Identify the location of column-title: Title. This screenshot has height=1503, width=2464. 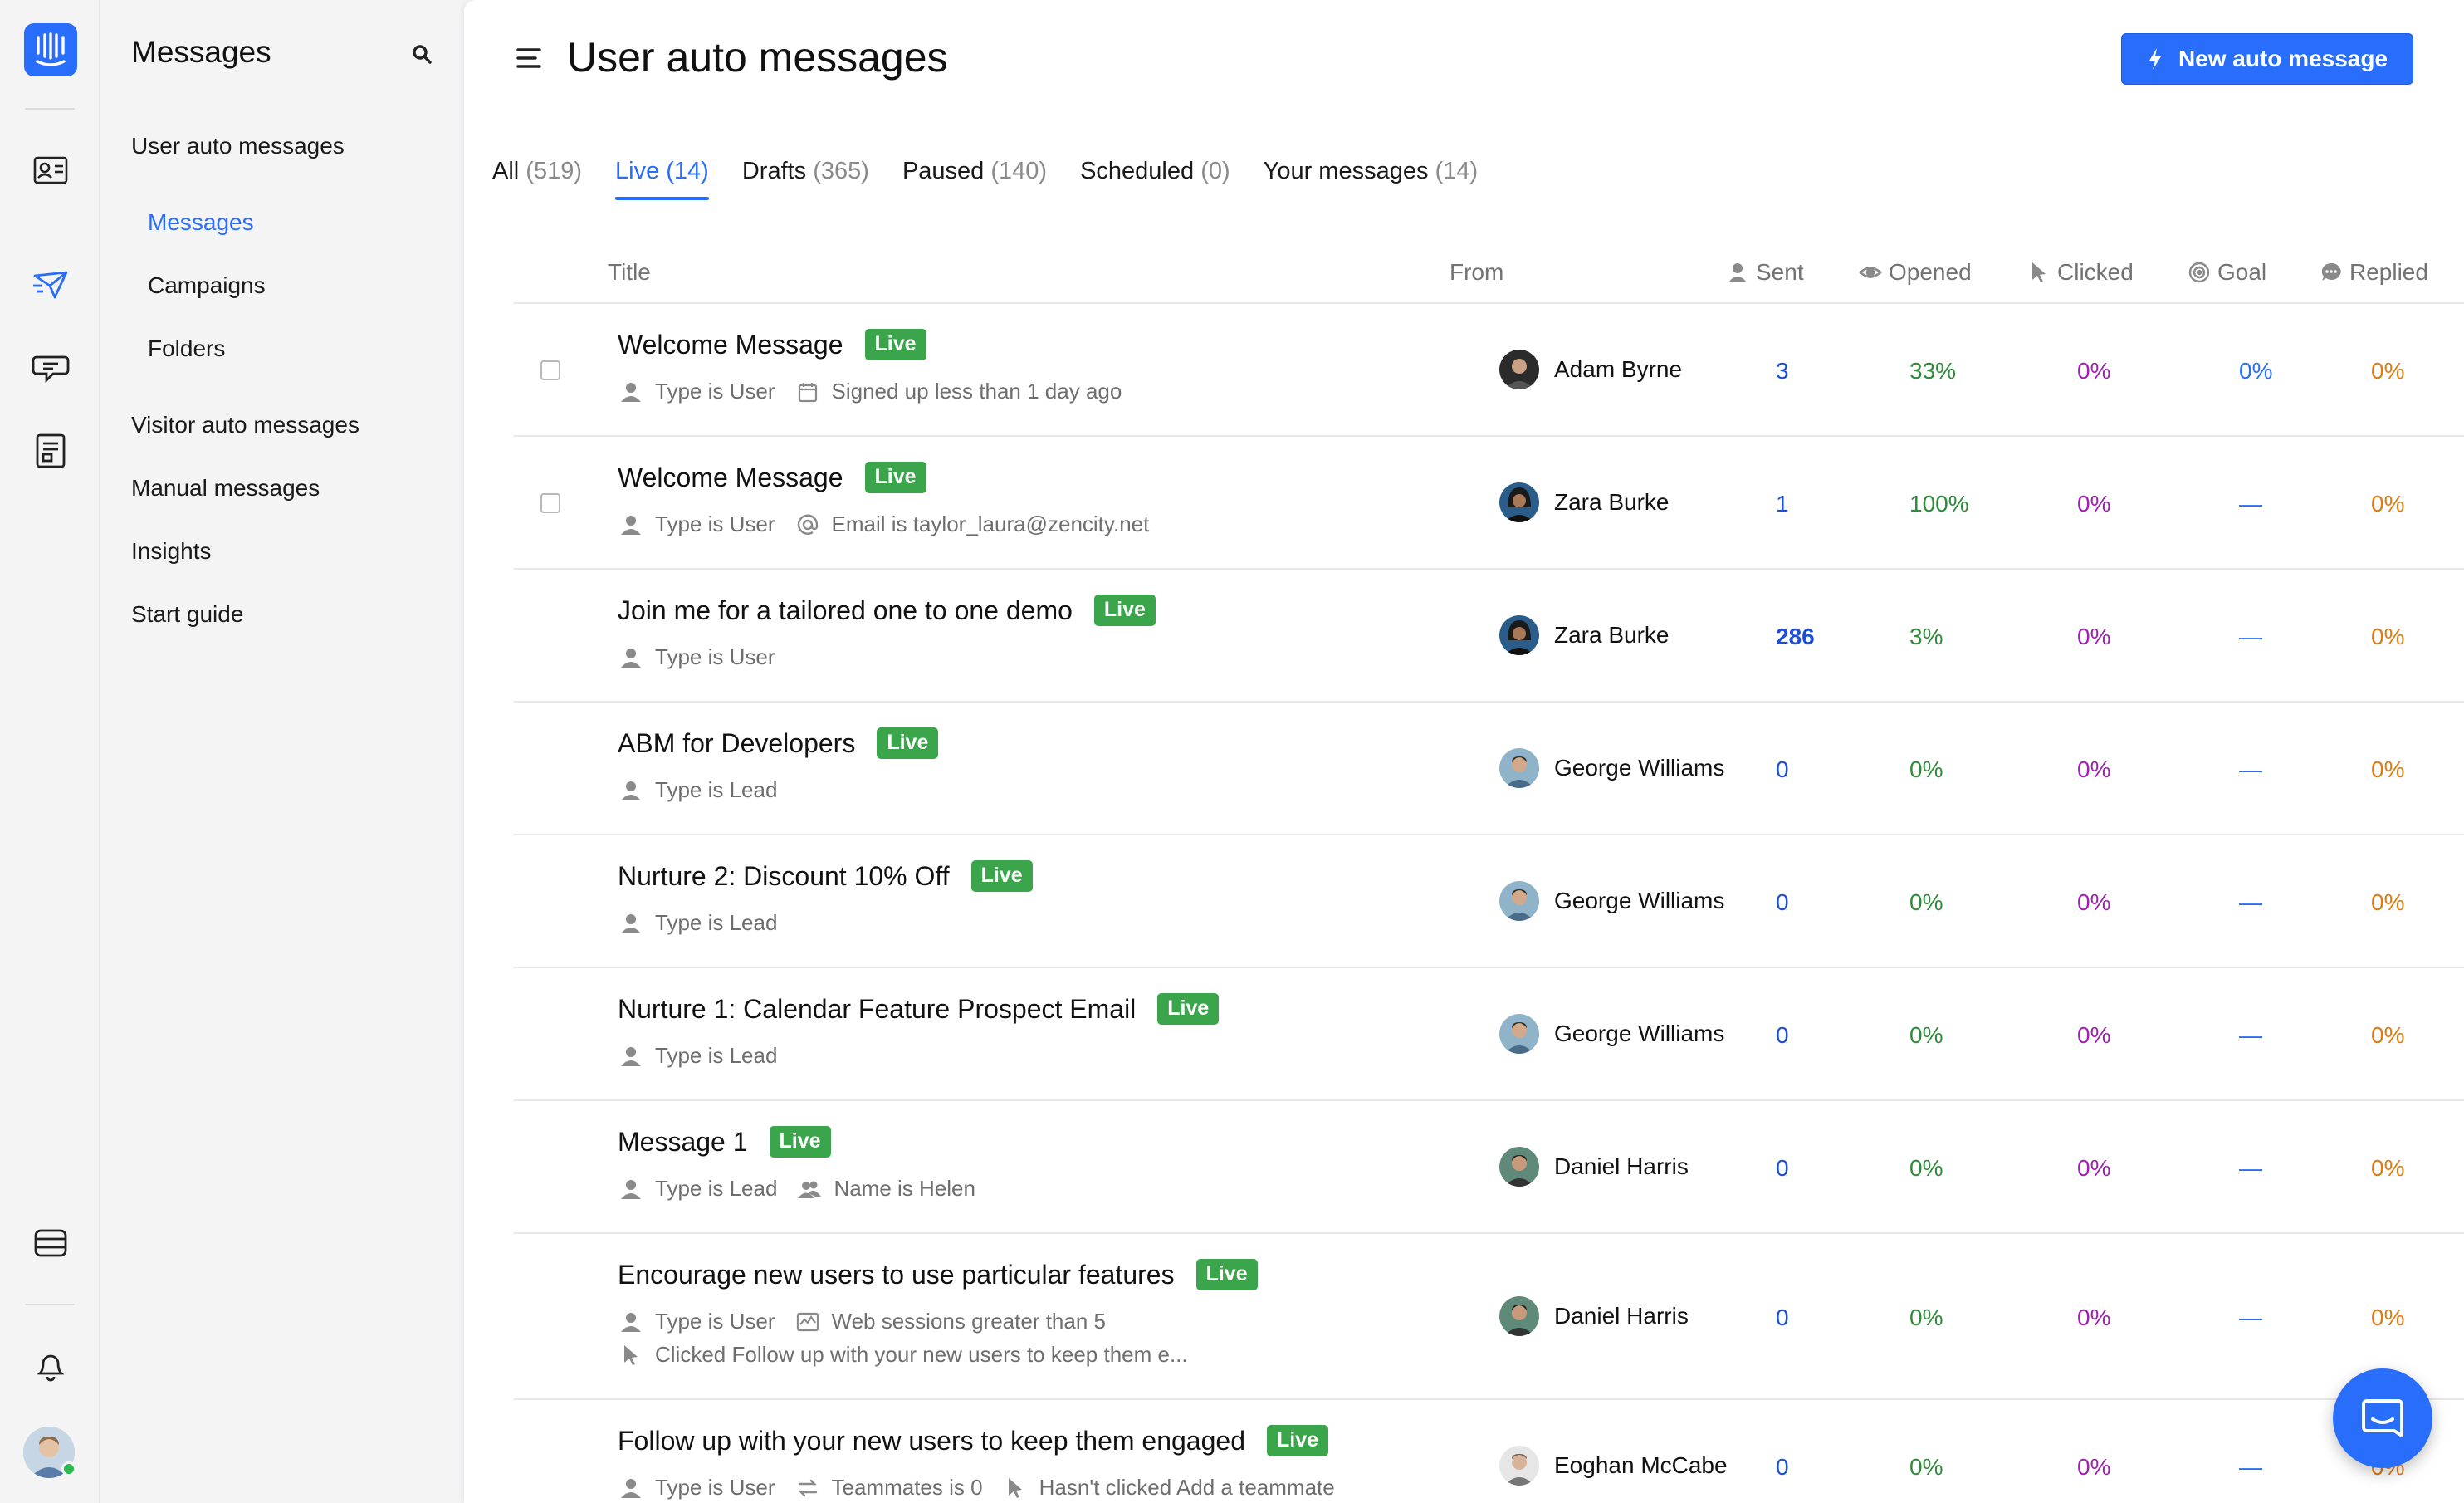
(629, 272).